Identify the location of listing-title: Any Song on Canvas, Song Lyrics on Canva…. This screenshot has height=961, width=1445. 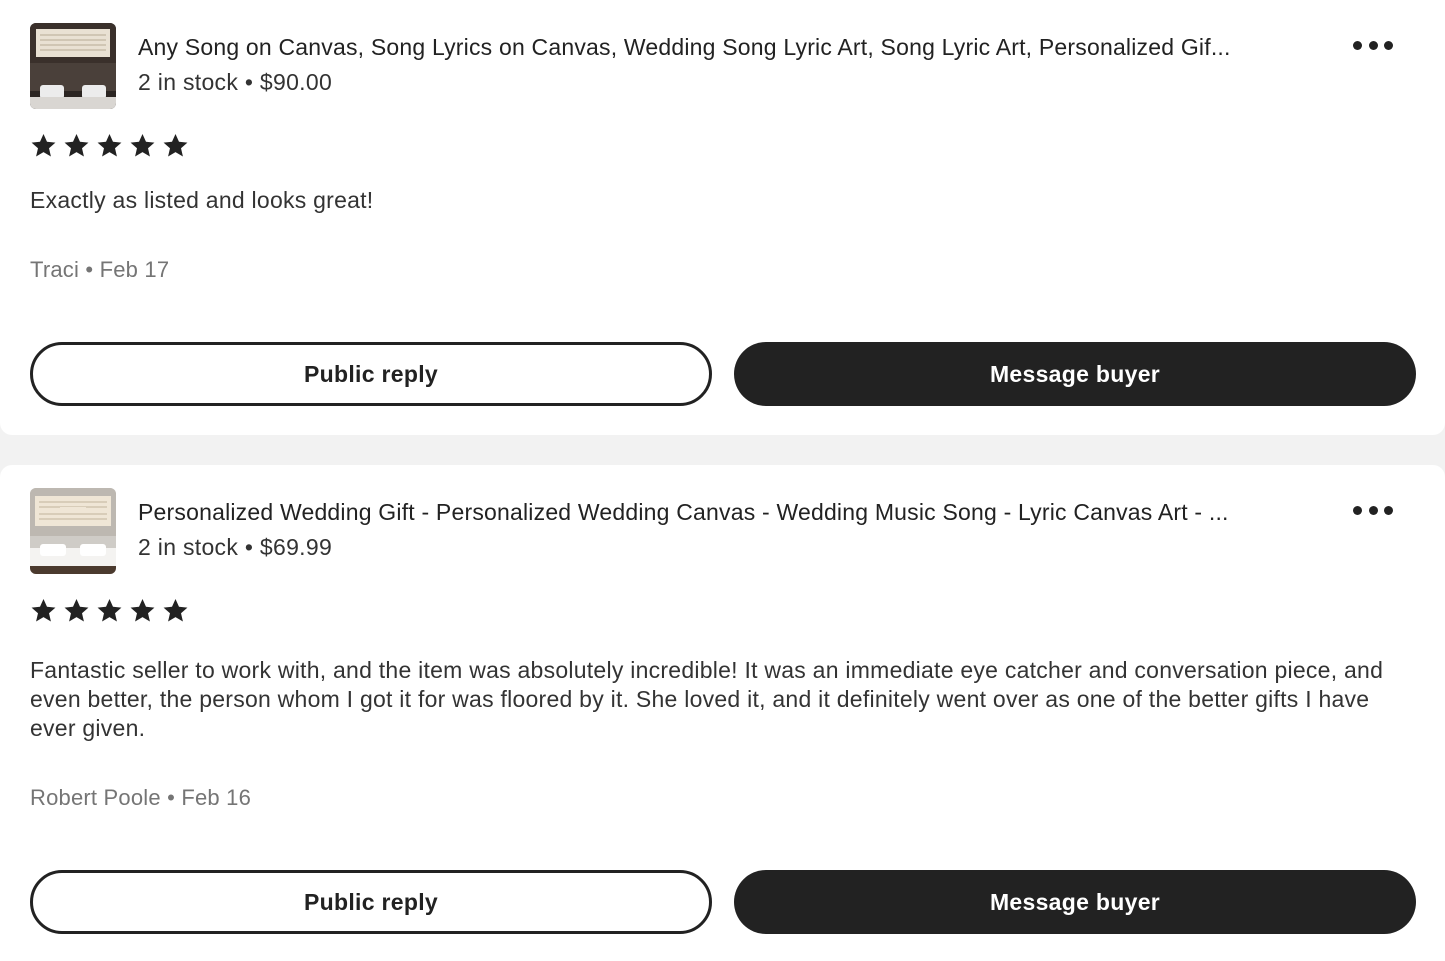
(733, 47).